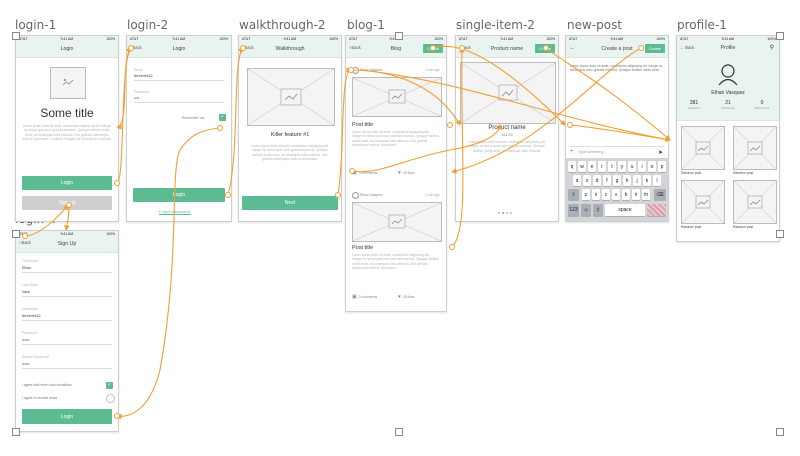 This screenshot has width=800, height=456. What do you see at coordinates (636, 194) in the screenshot?
I see `key-n: n` at bounding box center [636, 194].